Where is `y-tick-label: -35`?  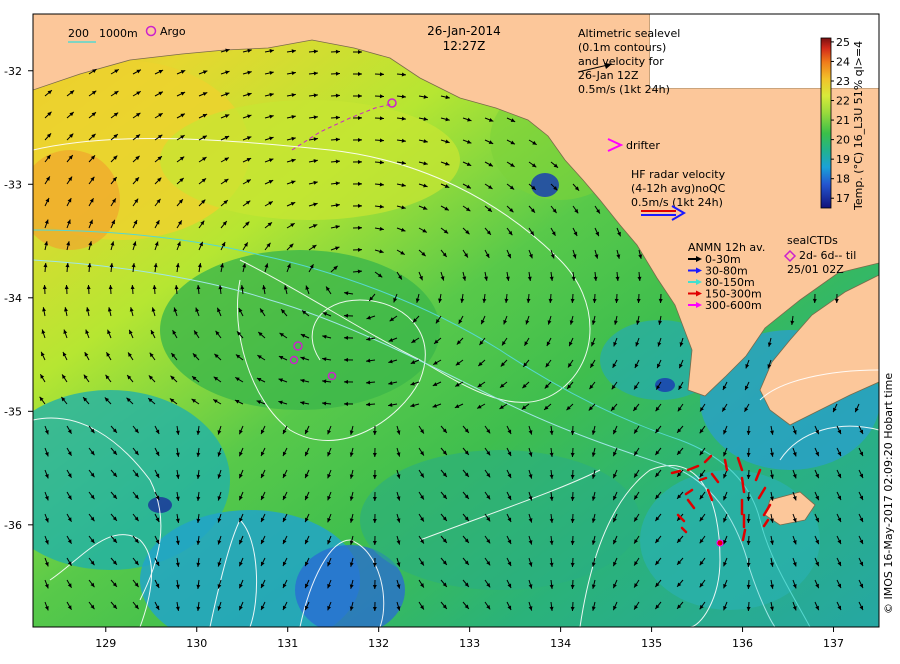 y-tick-label: -35 is located at coordinates (13, 411).